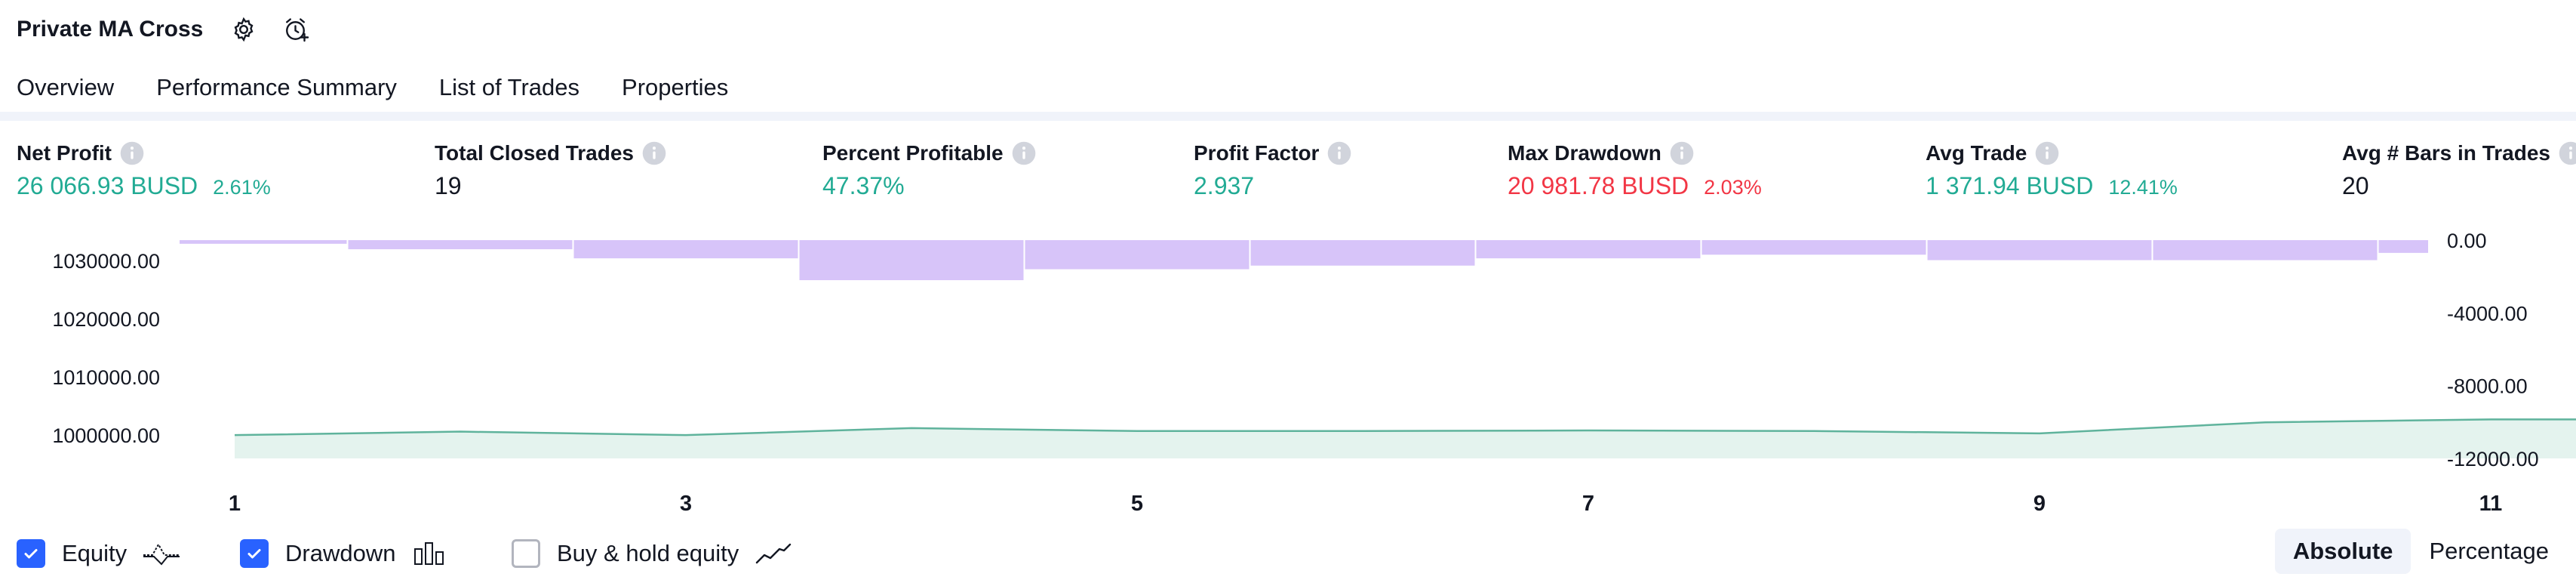 This screenshot has width=2576, height=583. Describe the element at coordinates (774, 553) in the screenshot. I see `buy-hold-line-icon` at that location.